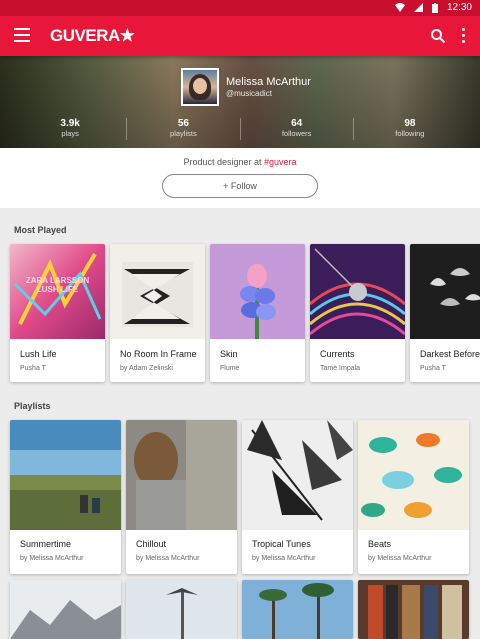  Describe the element at coordinates (57, 285) in the screenshot. I see `album-art-text: ZARA LARSSON LUSH LIFE` at that location.